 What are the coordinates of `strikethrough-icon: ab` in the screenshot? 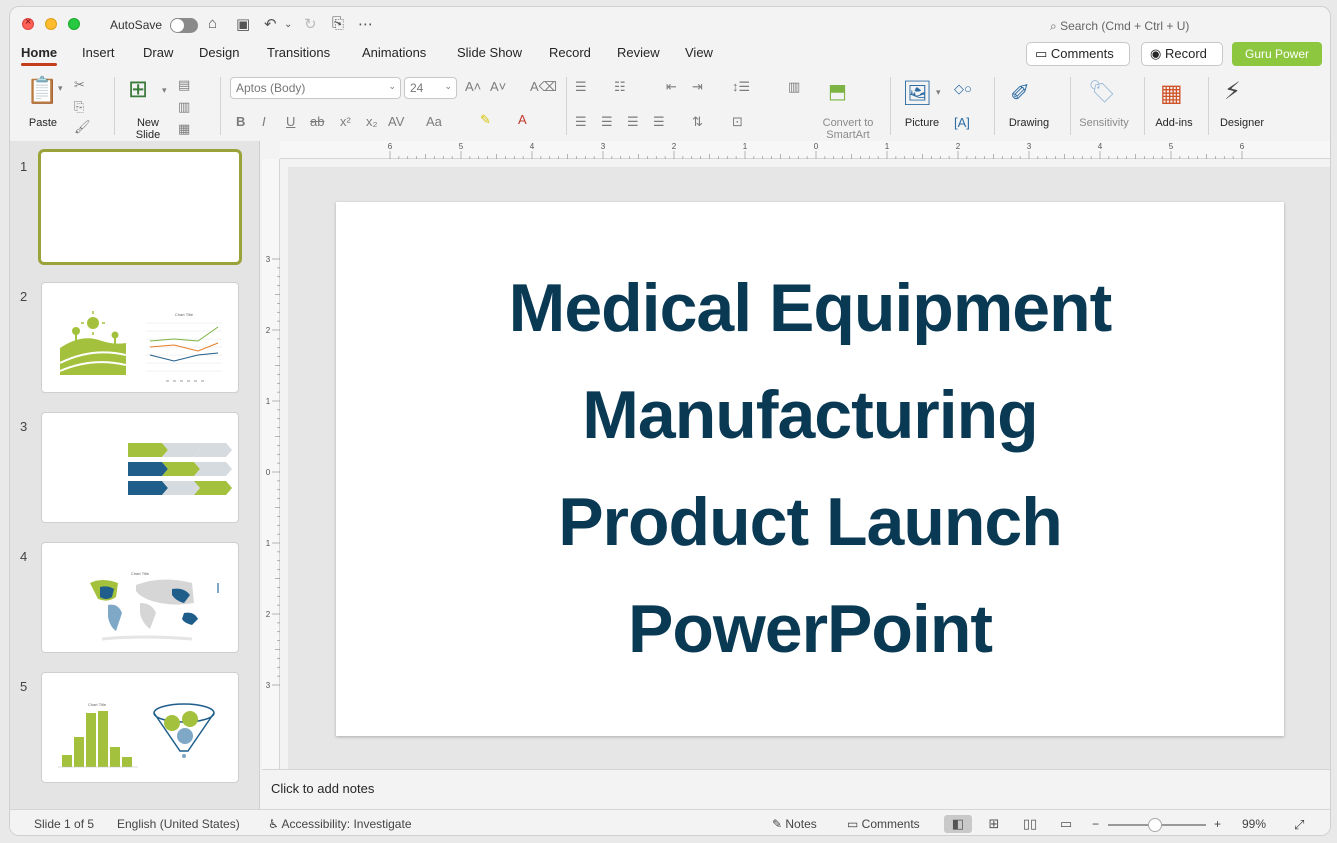 It's located at (317, 121).